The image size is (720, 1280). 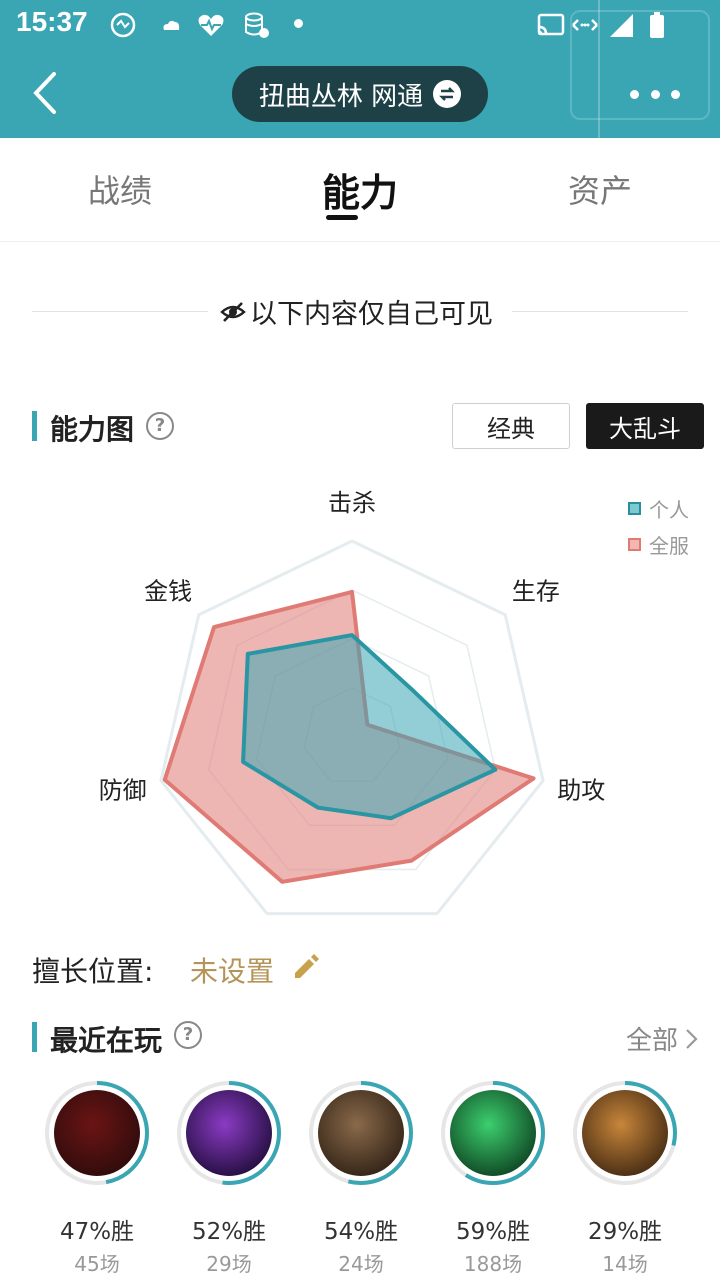 What do you see at coordinates (305, 968) in the screenshot?
I see `edit-pencil-icon` at bounding box center [305, 968].